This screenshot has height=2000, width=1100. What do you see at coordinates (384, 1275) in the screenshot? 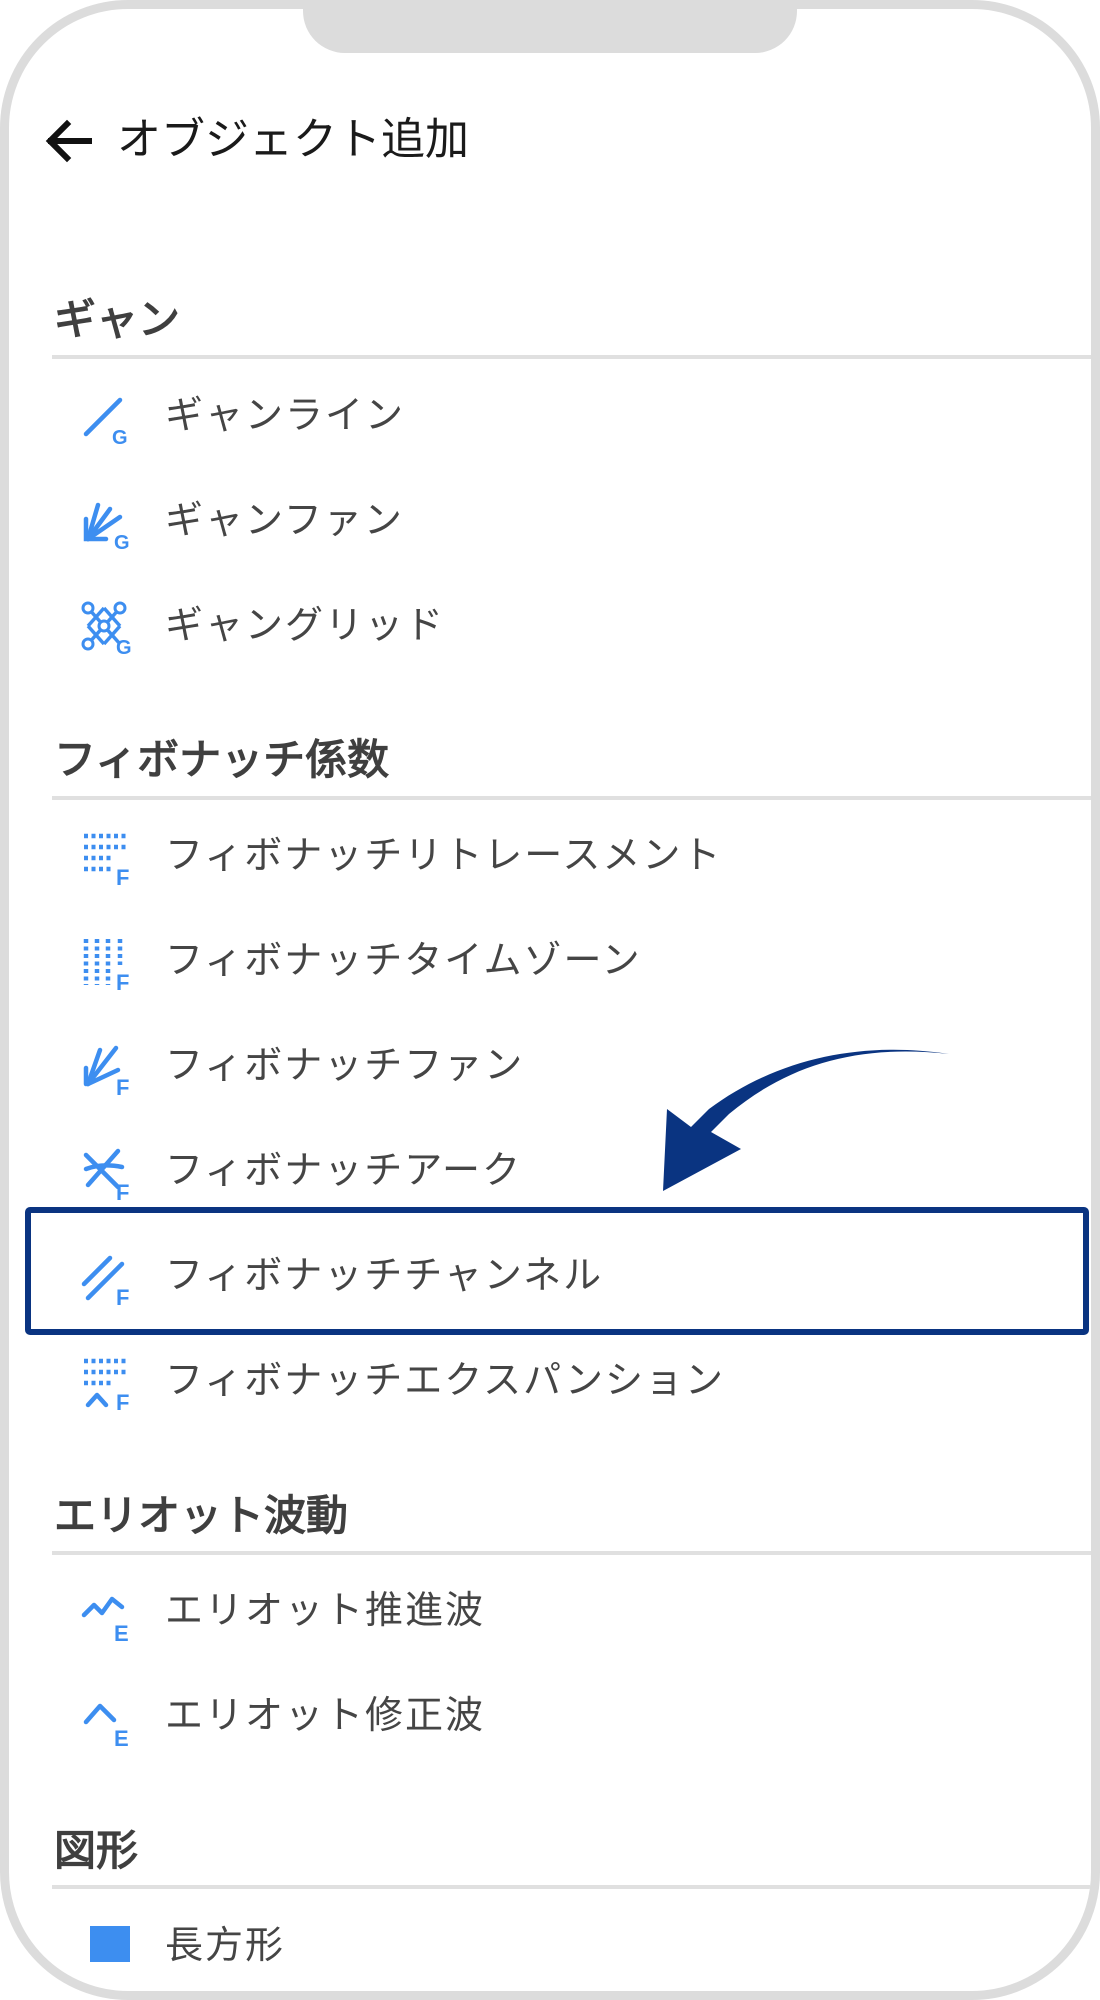
I see `list-item-label: フィボナッチチャンネル` at bounding box center [384, 1275].